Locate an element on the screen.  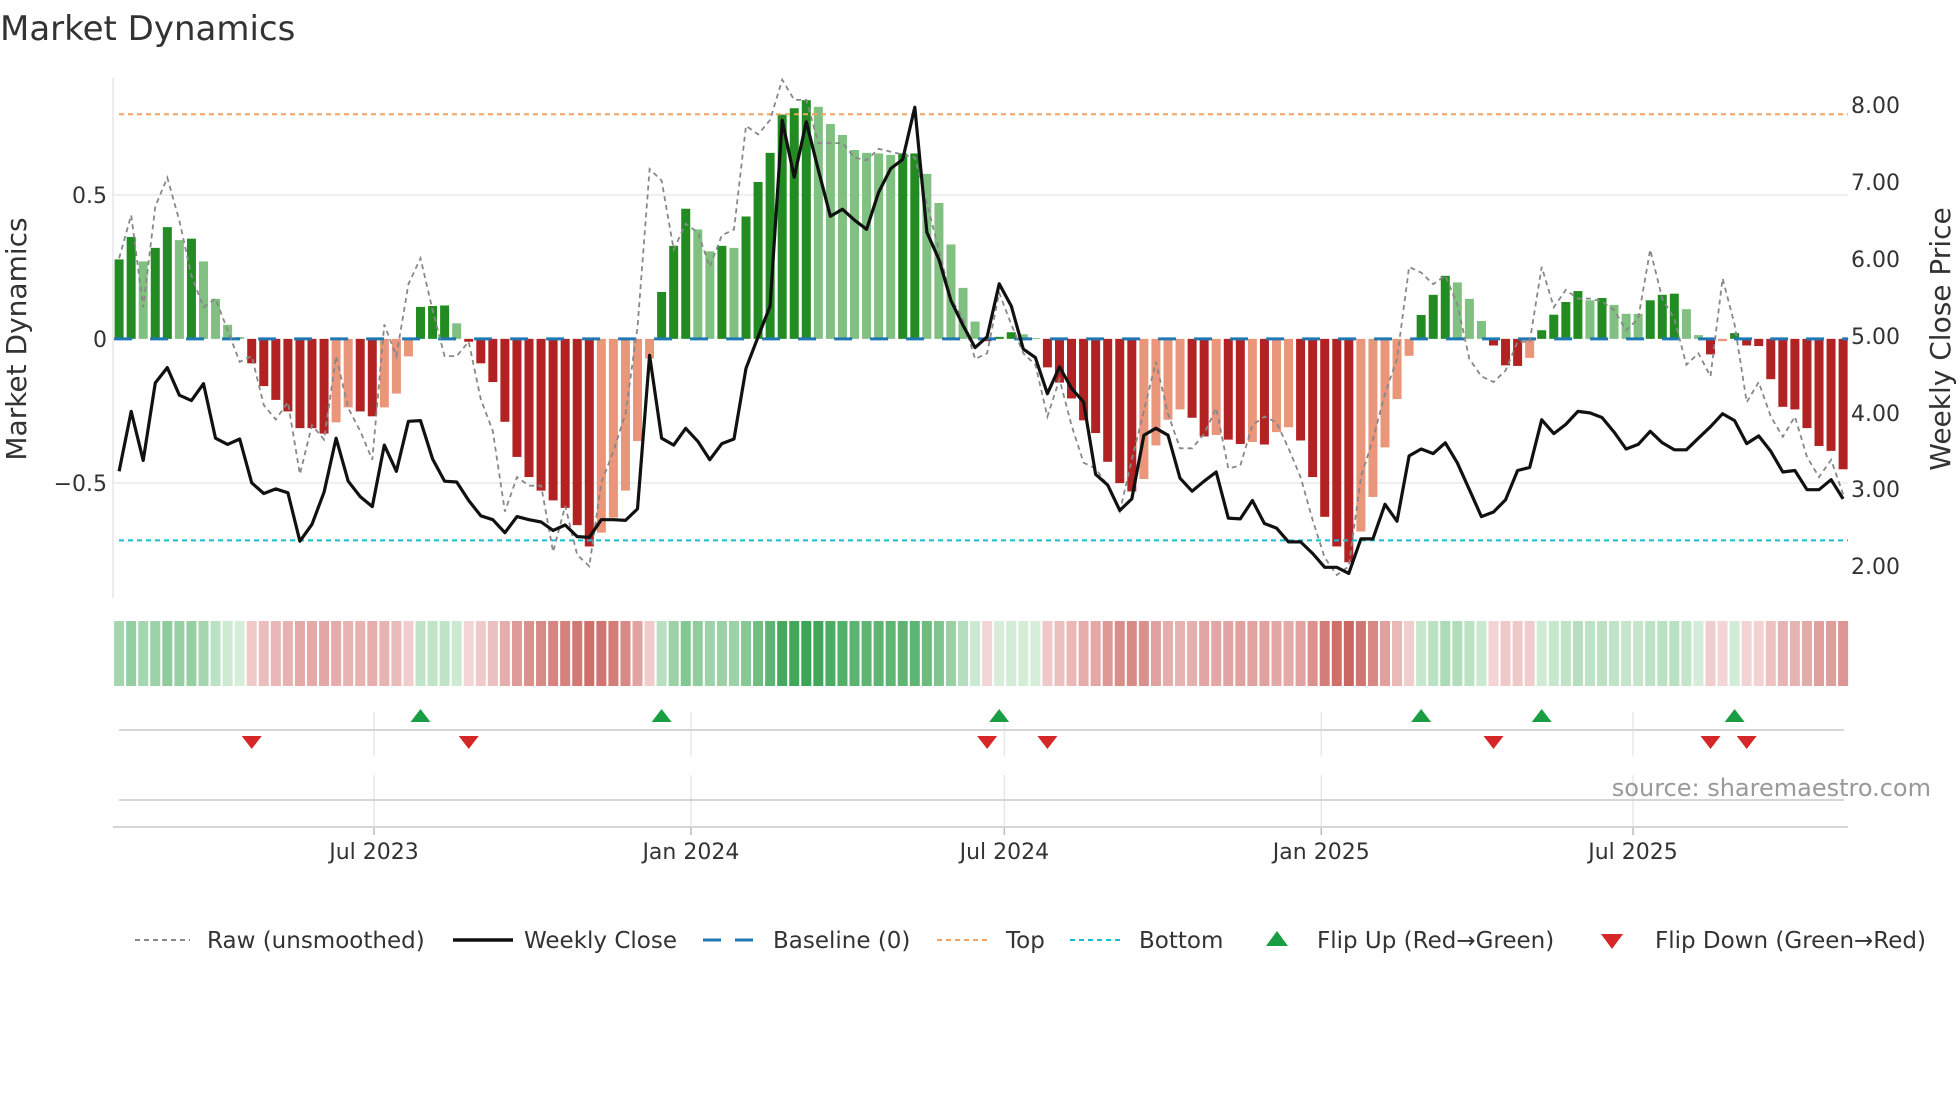
legend-label: Bottom is located at coordinates (1181, 941).